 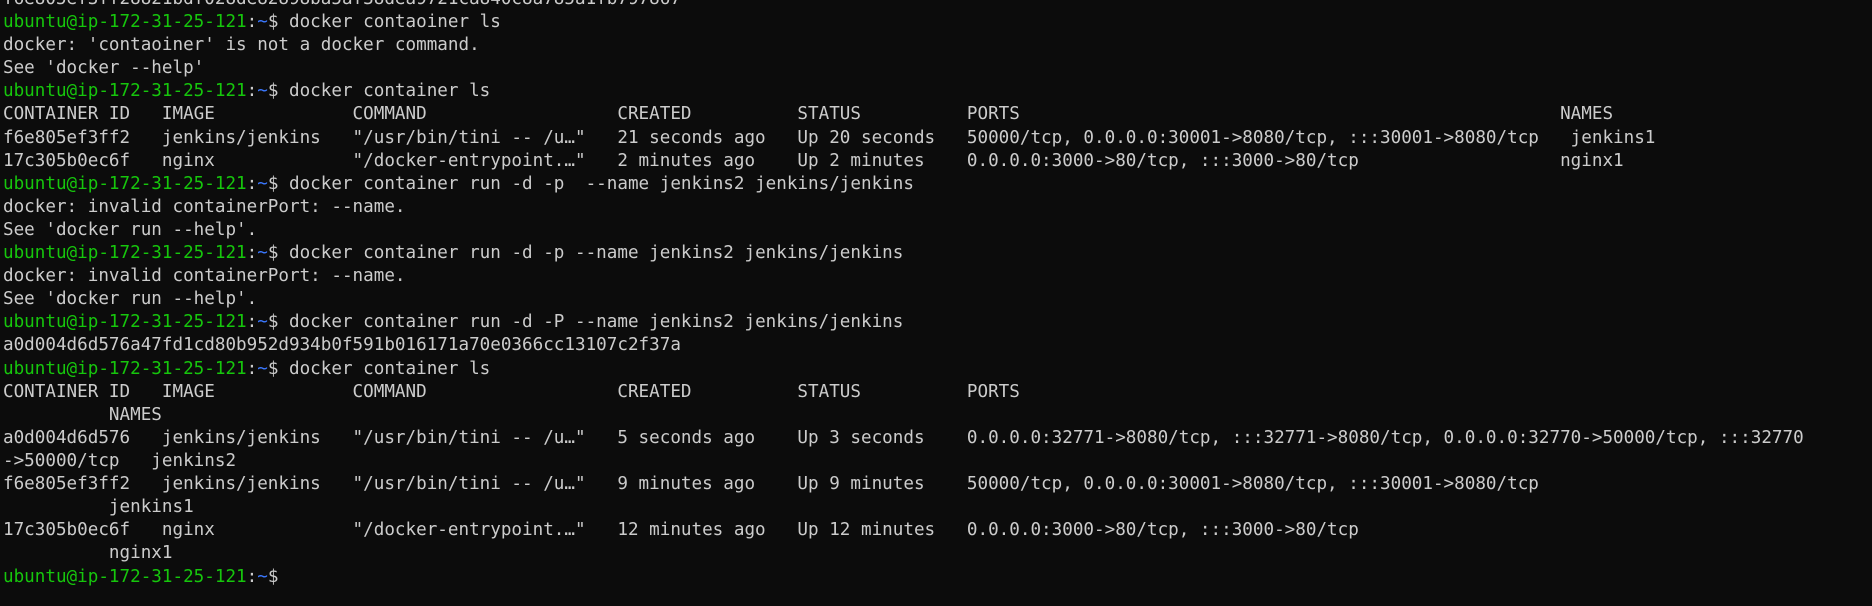 I want to click on output-line: See 'docker --help', so click(x=104, y=68).